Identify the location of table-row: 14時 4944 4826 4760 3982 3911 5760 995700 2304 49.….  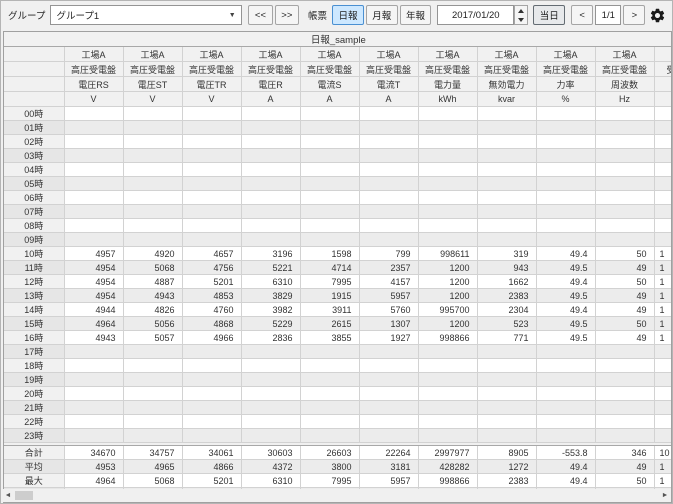
(337, 309).